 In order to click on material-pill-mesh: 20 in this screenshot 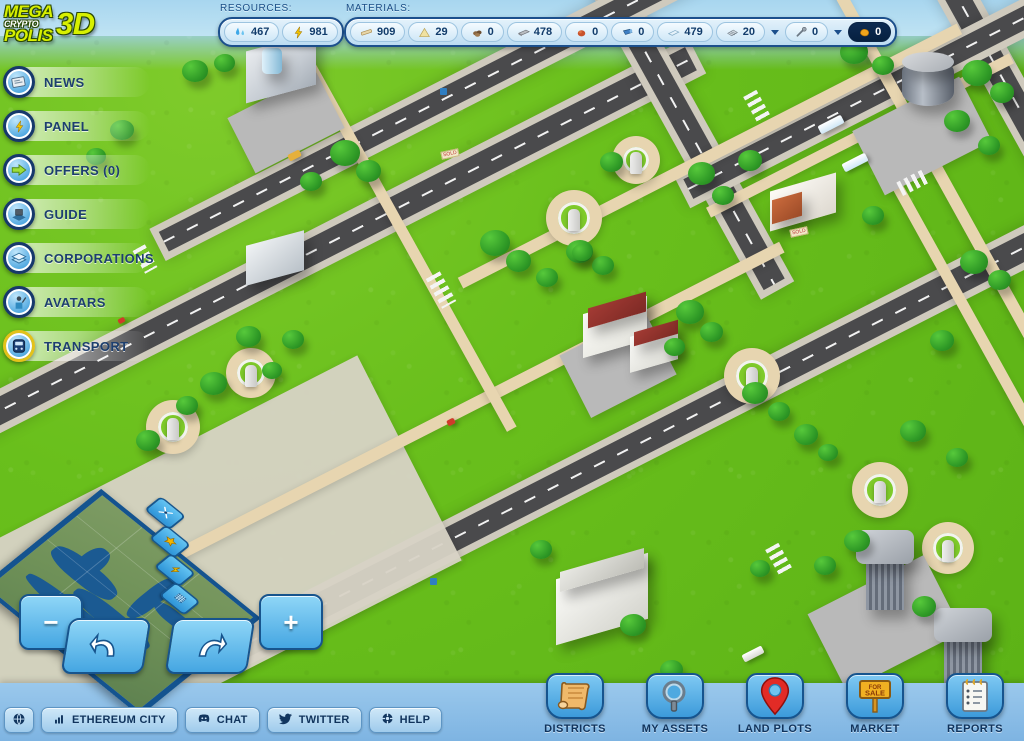, I will do `click(740, 32)`.